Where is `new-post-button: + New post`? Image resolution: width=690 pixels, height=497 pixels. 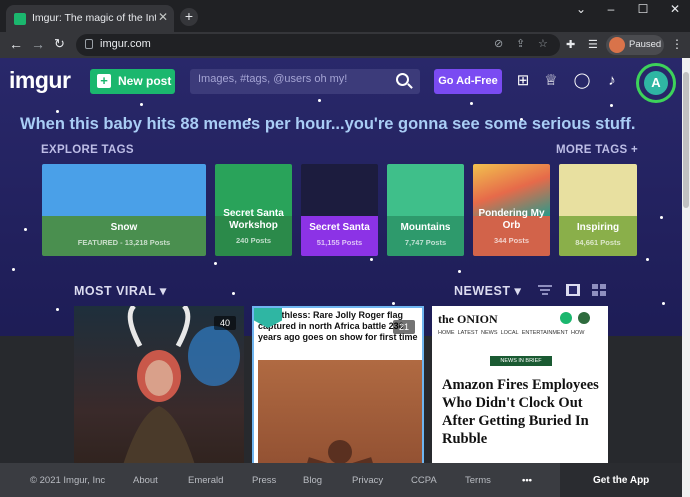 new-post-button: + New post is located at coordinates (132, 81).